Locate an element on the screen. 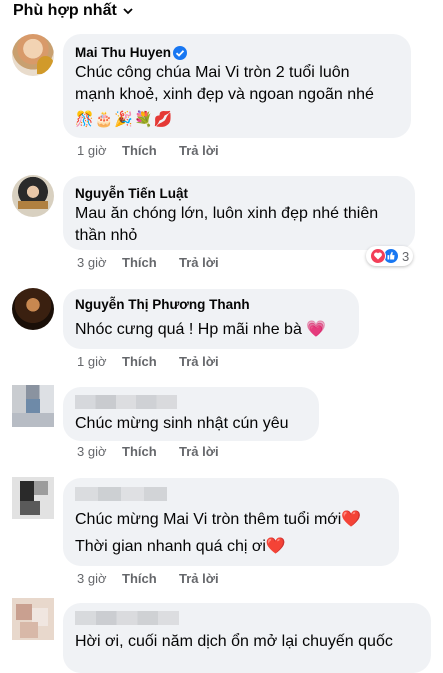  commenter-name: Nguyễn Thị Phương Thanh is located at coordinates (162, 304).